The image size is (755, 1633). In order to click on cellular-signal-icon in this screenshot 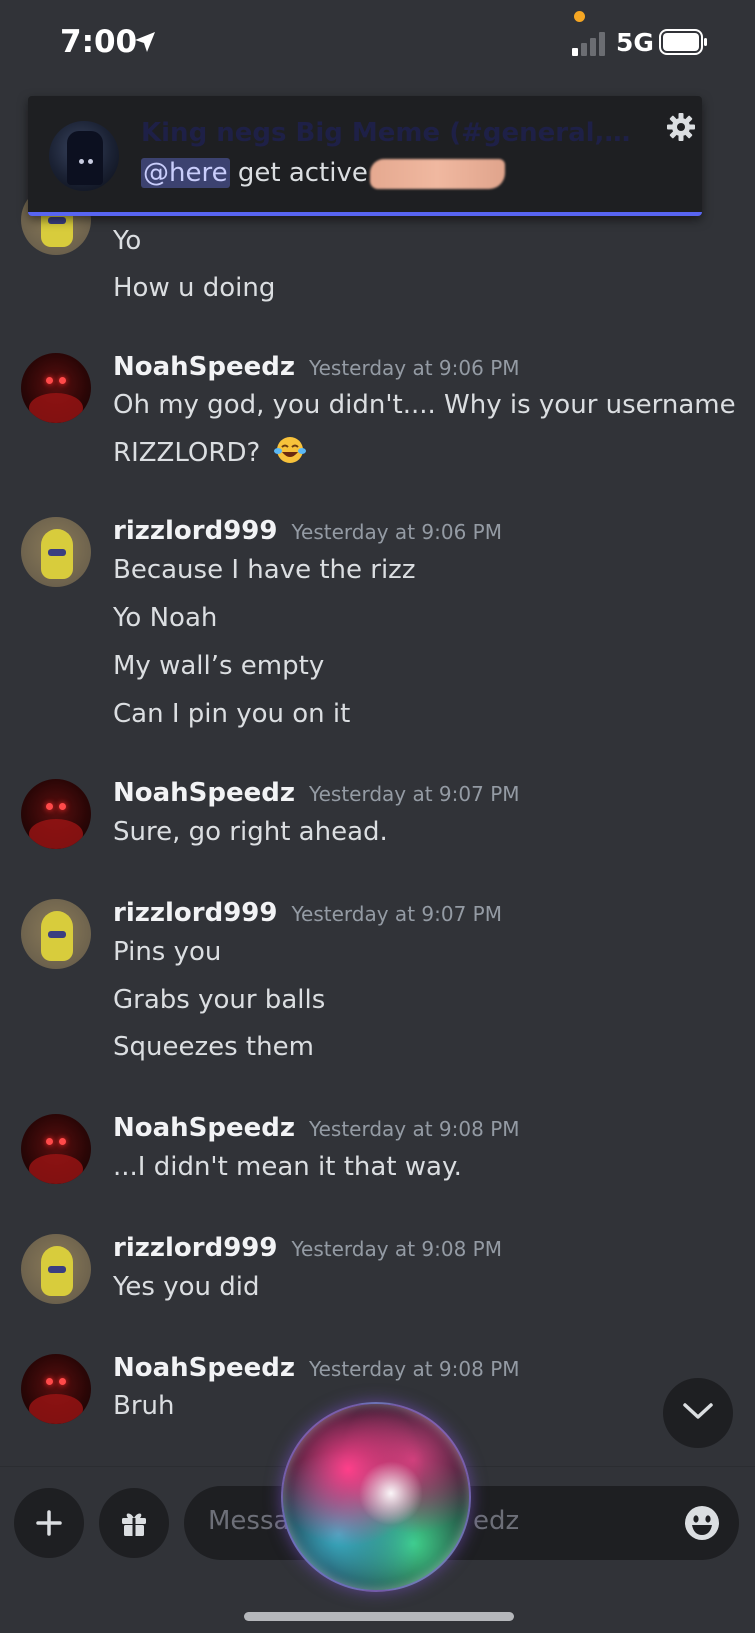, I will do `click(588, 44)`.